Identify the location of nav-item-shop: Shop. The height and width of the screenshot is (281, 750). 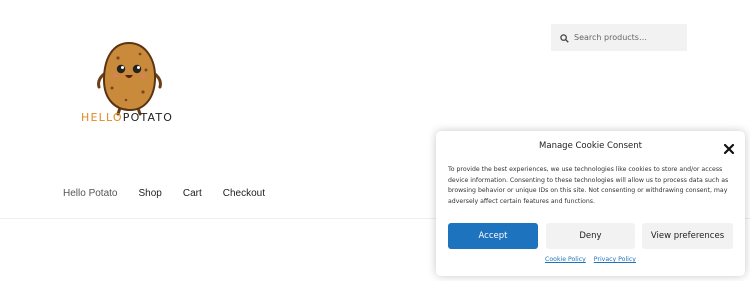
(149, 193).